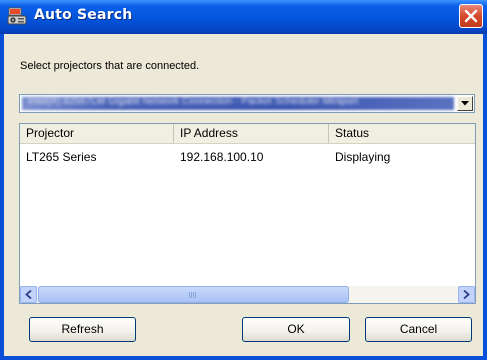  What do you see at coordinates (222, 157) in the screenshot?
I see `cell-ip-address: 192.168.100.10` at bounding box center [222, 157].